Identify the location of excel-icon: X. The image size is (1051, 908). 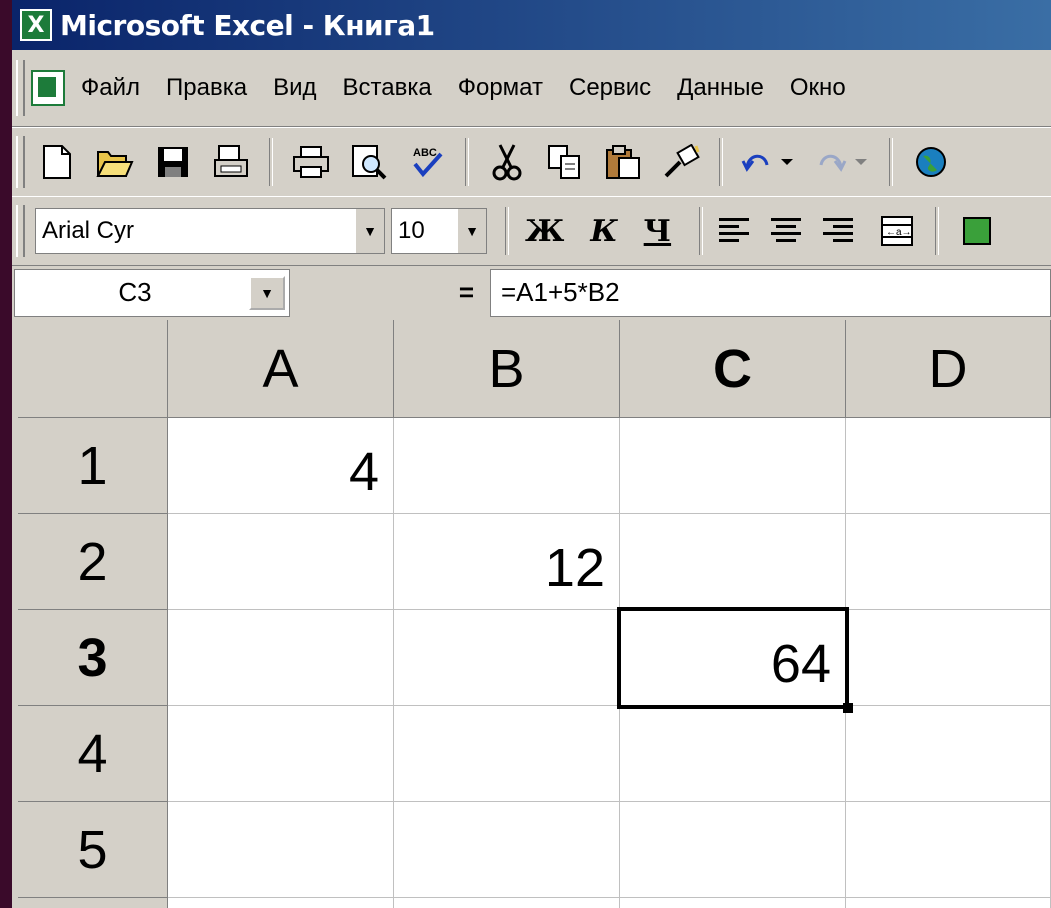
(36, 25).